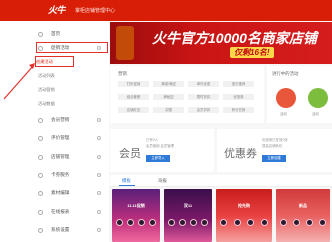  Describe the element at coordinates (203, 97) in the screenshot. I see `function-chip: 限时折扣` at that location.